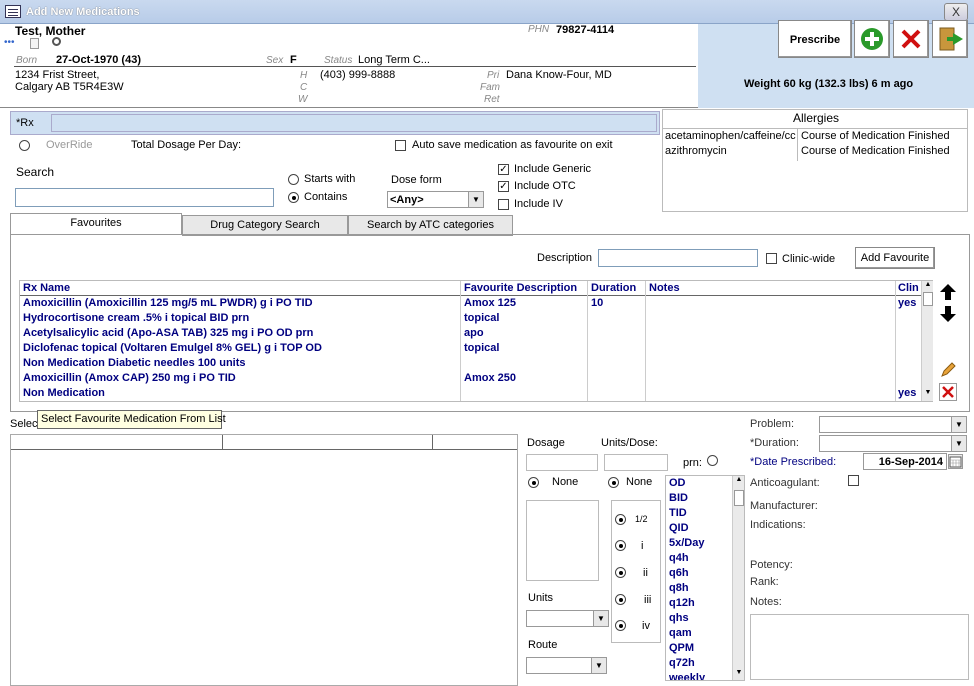  I want to click on edit-pencil-icon, so click(948, 370).